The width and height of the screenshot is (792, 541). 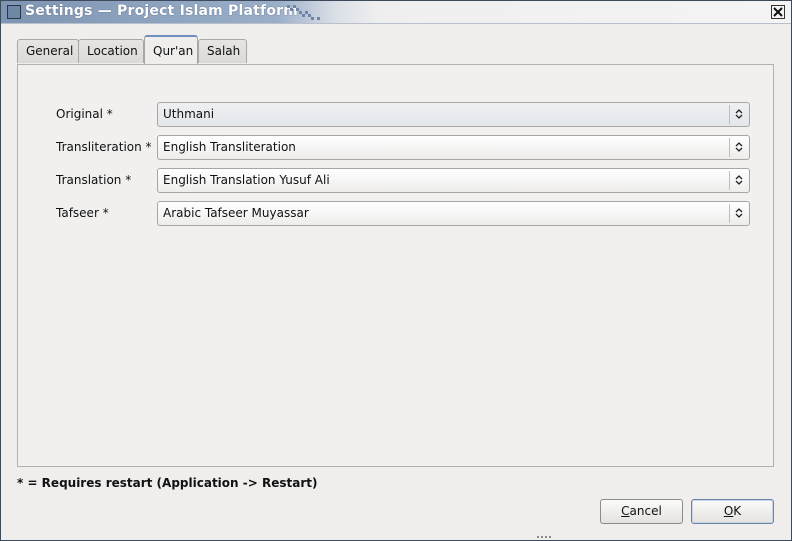 I want to click on translation-select: English Translation Yusuf Ali, so click(x=453, y=180).